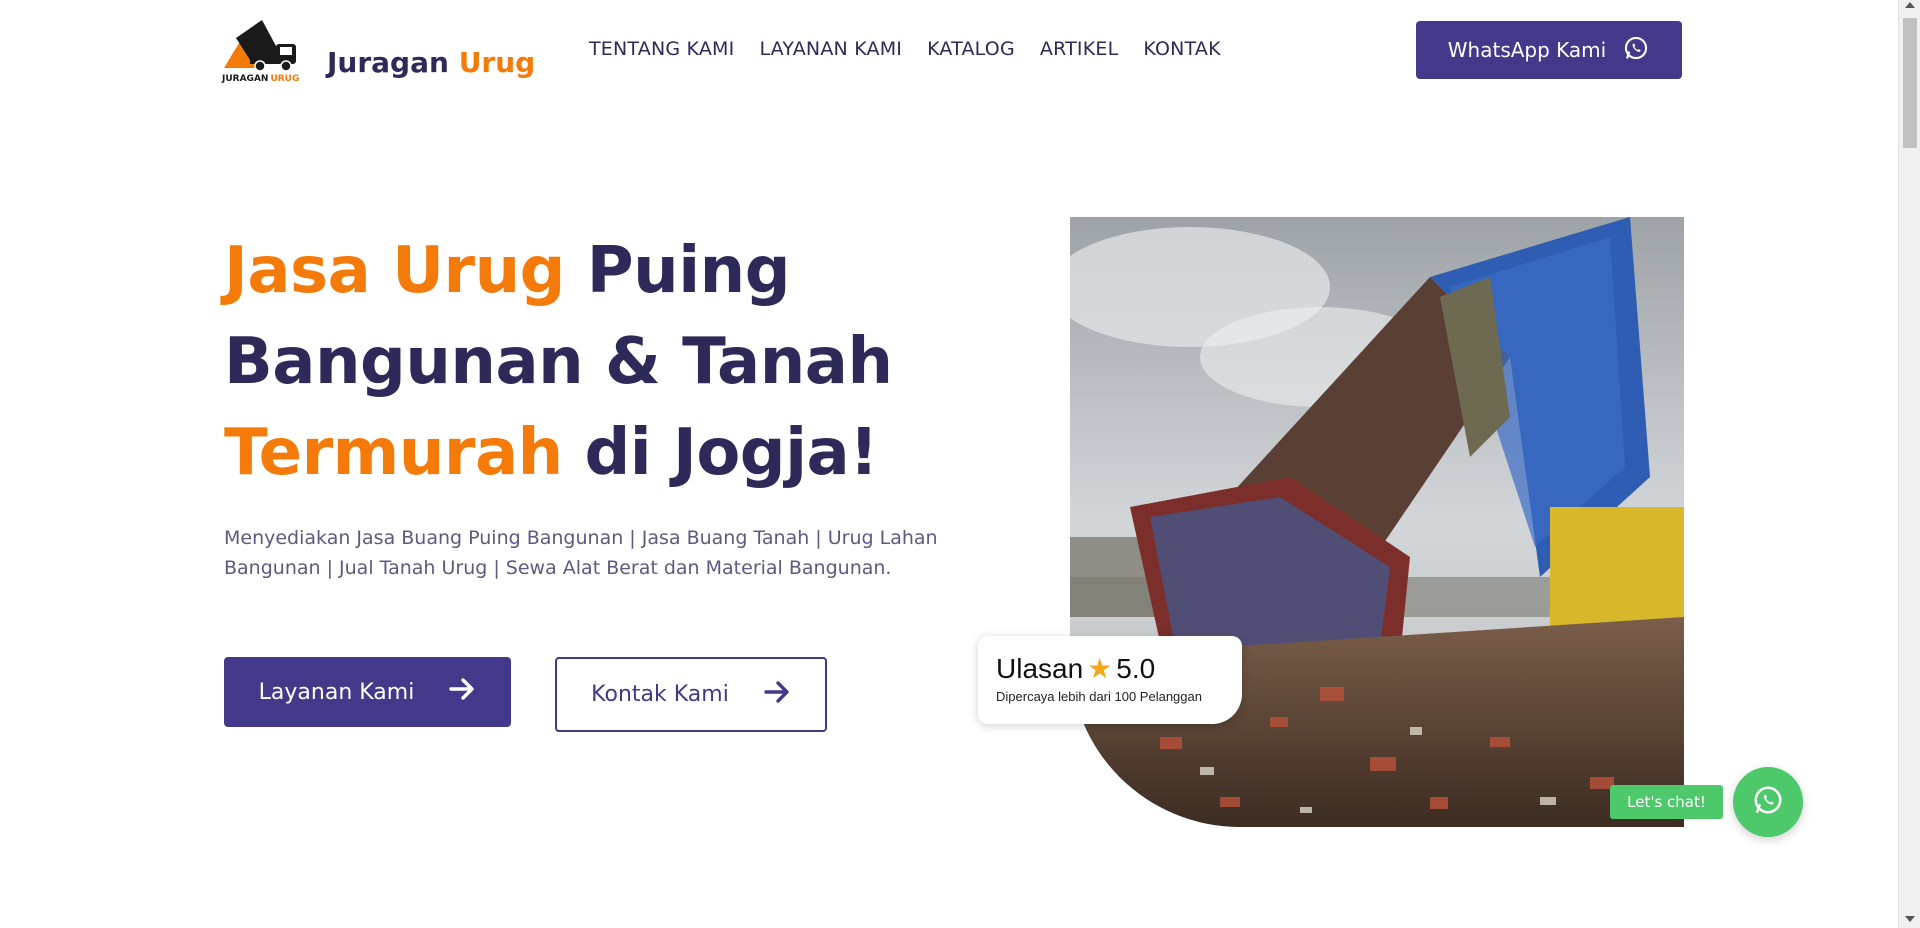 Image resolution: width=1920 pixels, height=928 pixels. I want to click on review-caption: Dipercaya lebih dari 100 Pelanggan, so click(1099, 696).